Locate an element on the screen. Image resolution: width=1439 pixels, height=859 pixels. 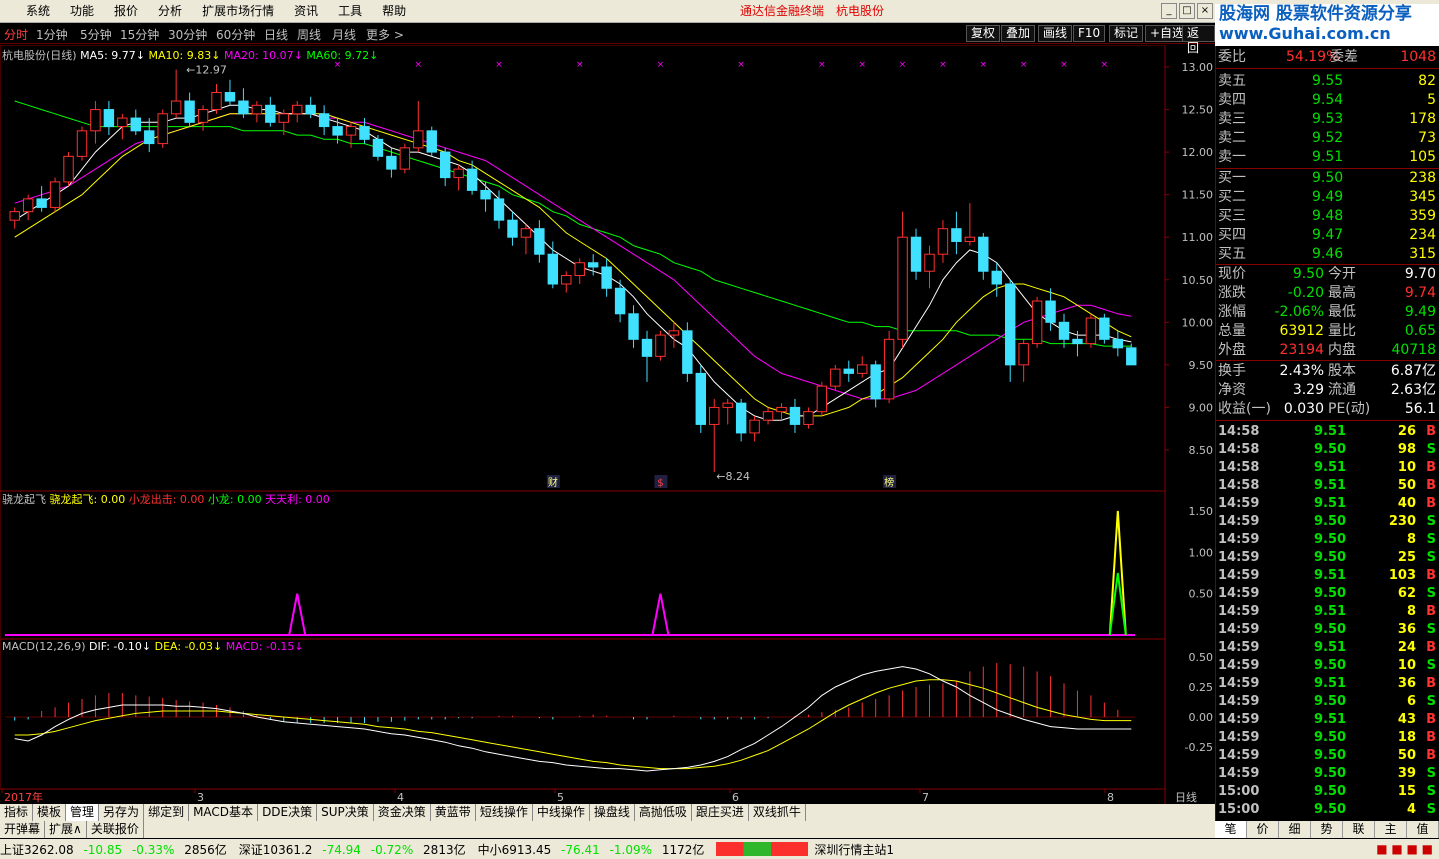
period-tab: 60分钟 is located at coordinates (235, 34).